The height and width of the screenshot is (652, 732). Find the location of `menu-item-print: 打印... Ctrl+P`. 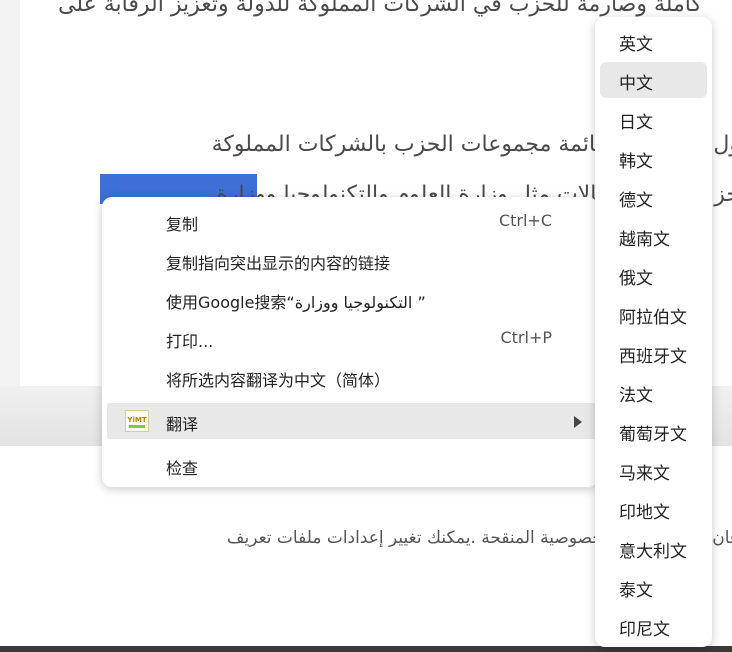

menu-item-print: 打印... Ctrl+P is located at coordinates (350, 338).